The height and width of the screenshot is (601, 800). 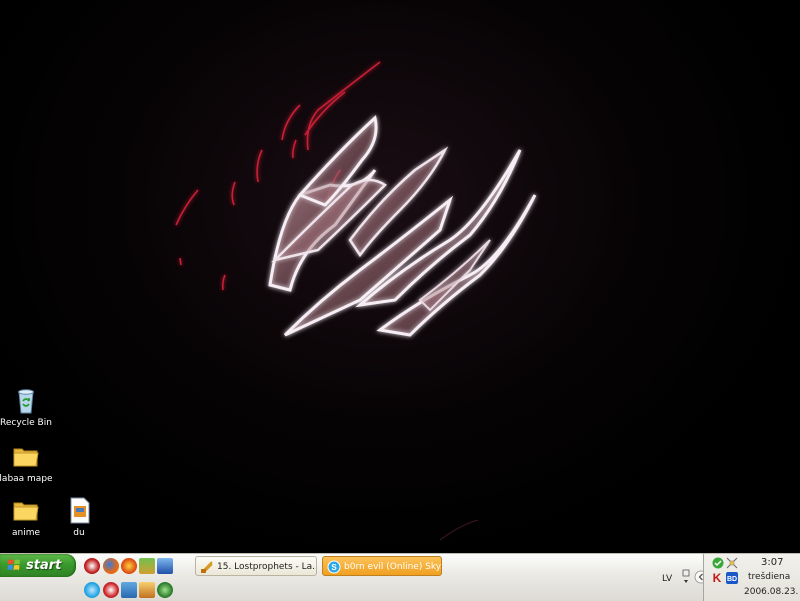 I want to click on desktop-icon-recycle-bin: Recycle Bin, so click(x=29, y=406).